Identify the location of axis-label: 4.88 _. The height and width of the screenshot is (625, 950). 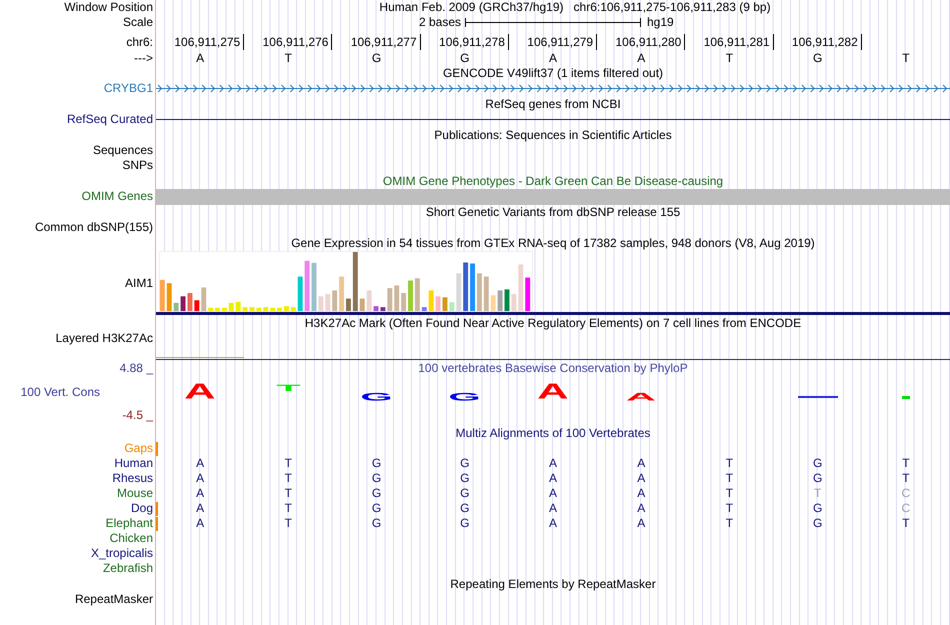
(136, 368).